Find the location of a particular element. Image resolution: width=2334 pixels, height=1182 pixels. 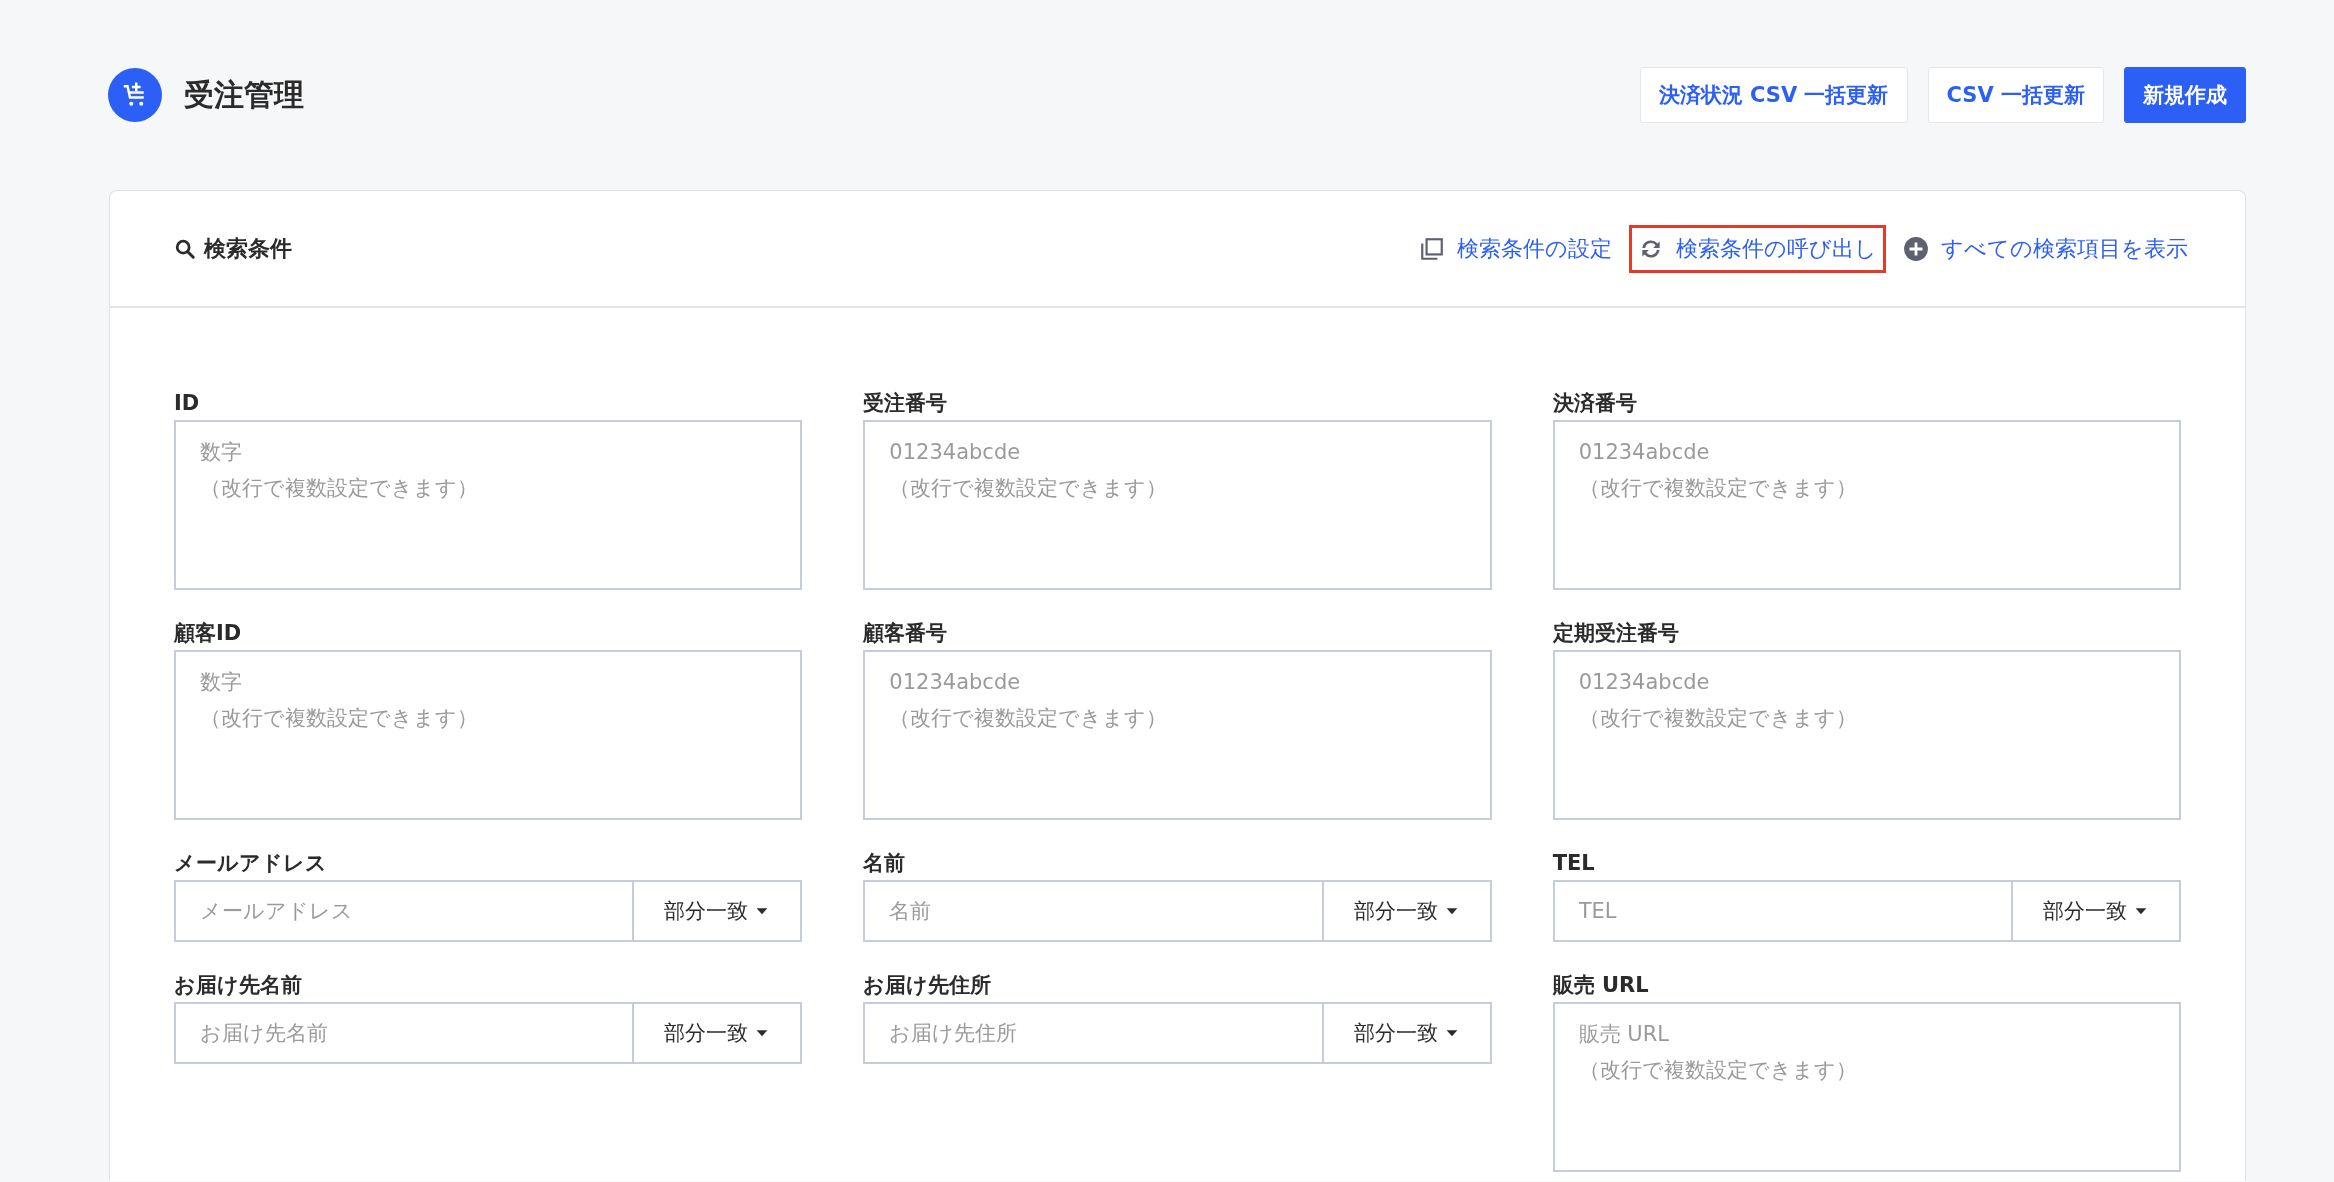

search-field: メールアドレス 部分一致 is located at coordinates (488, 911).